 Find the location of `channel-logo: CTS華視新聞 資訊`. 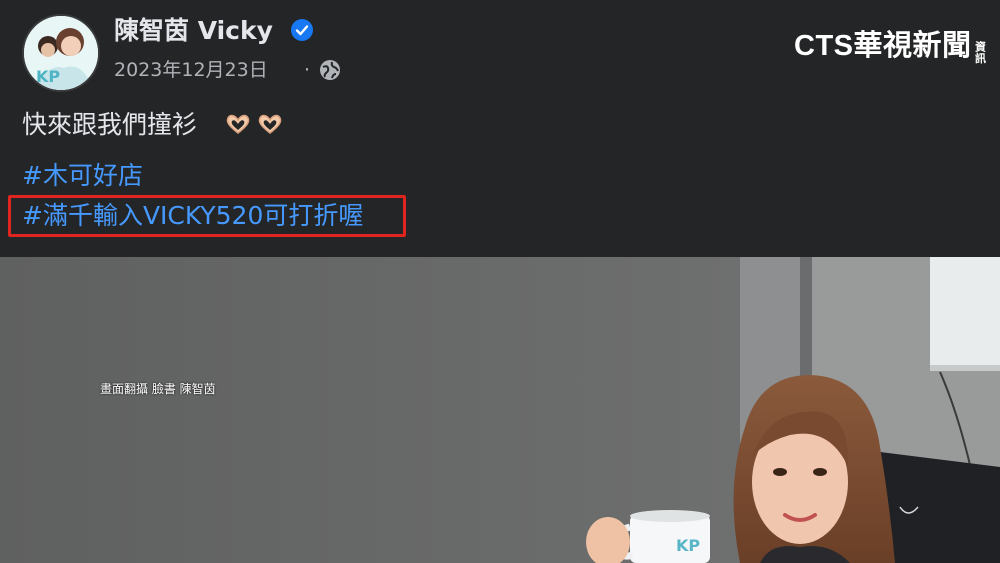

channel-logo: CTS華視新聞 資訊 is located at coordinates (890, 43).